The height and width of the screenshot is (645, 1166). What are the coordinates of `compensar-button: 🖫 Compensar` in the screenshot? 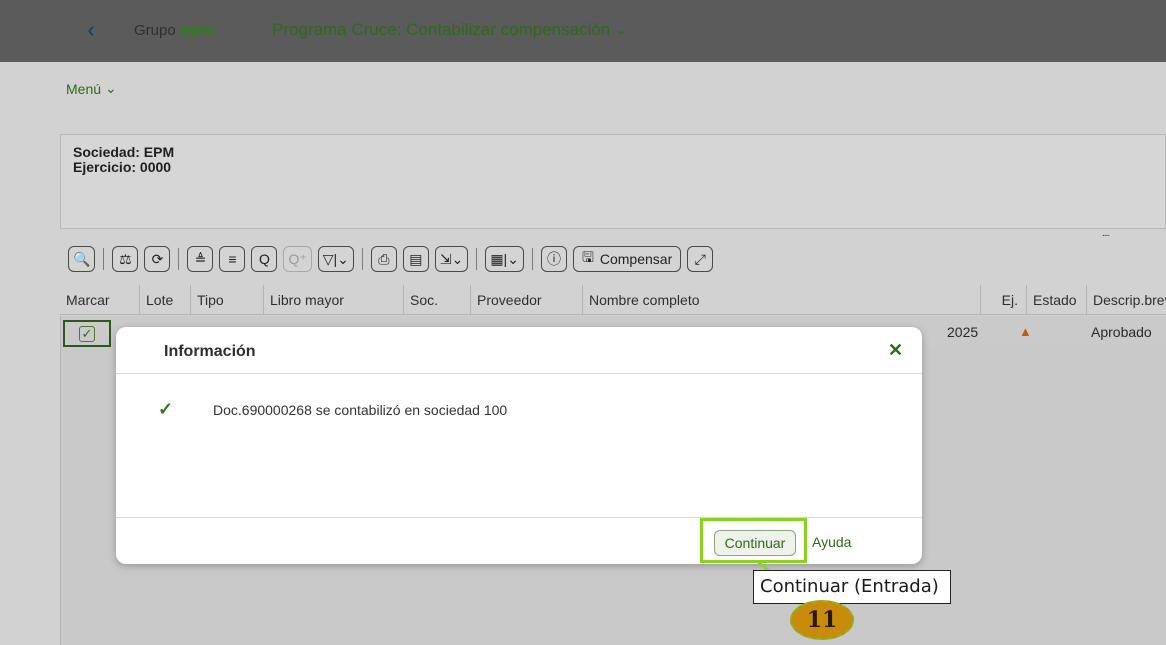 It's located at (627, 259).